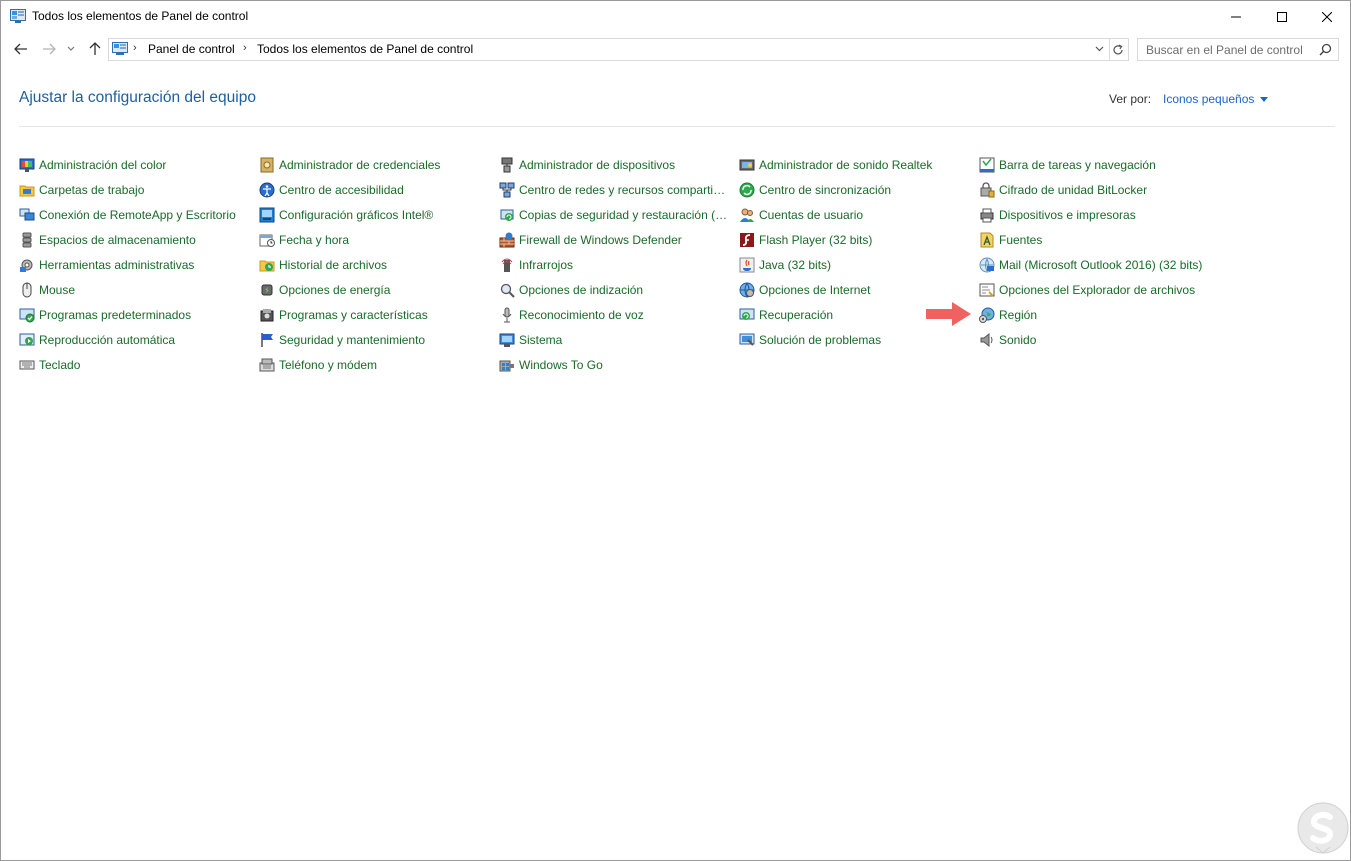 Image resolution: width=1351 pixels, height=861 pixels. Describe the element at coordinates (1073, 190) in the screenshot. I see `control-panel-item-label: Cifrado de unidad BitLocker` at that location.